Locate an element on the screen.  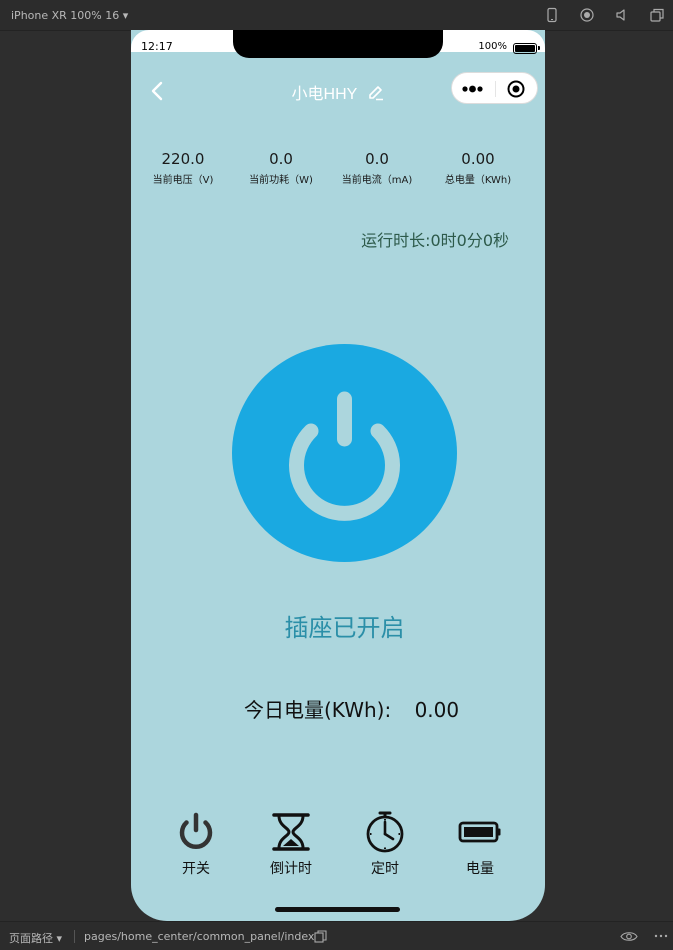
page-path-value: pages/home_center/common_panel/index is located at coordinates (199, 936).